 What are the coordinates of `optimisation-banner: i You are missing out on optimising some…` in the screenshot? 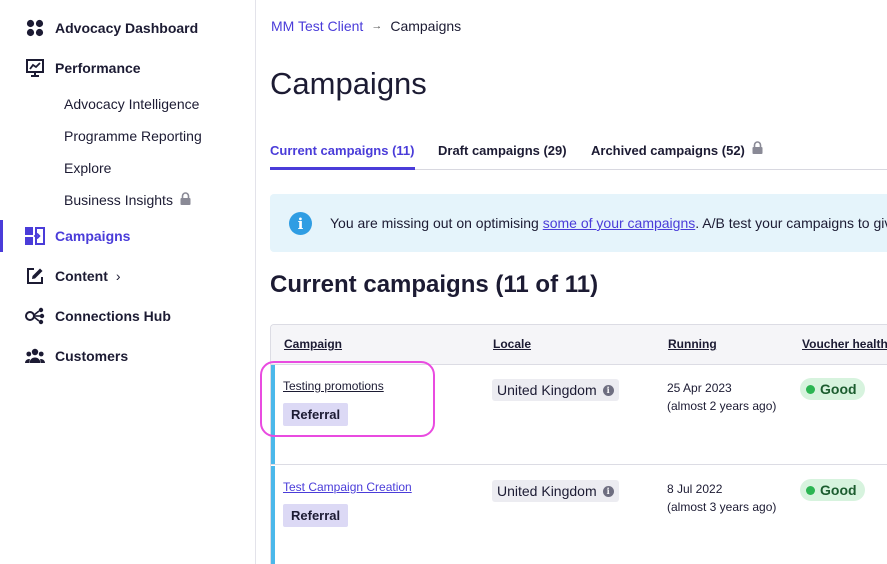 It's located at (578, 223).